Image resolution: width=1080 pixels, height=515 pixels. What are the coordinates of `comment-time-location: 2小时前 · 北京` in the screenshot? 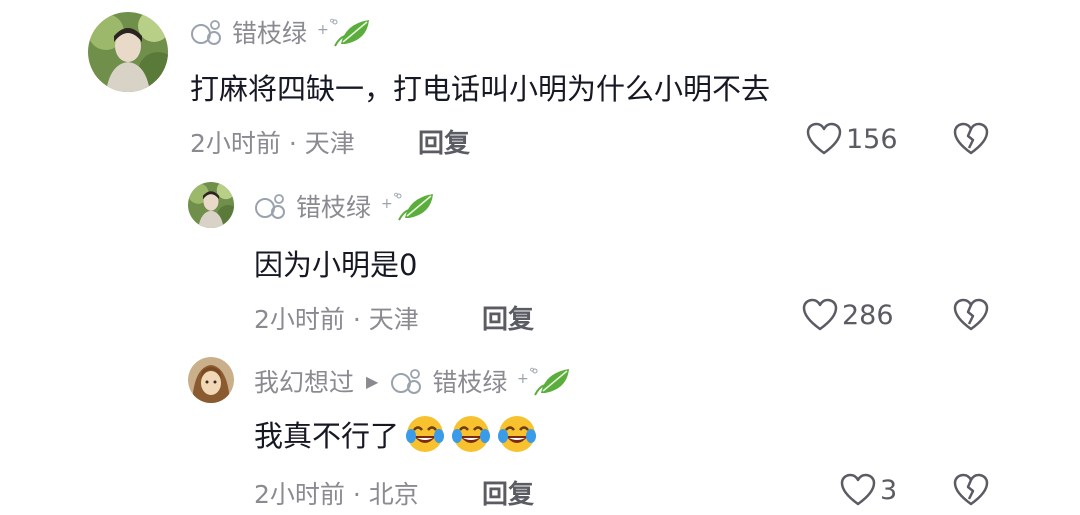 It's located at (336, 494).